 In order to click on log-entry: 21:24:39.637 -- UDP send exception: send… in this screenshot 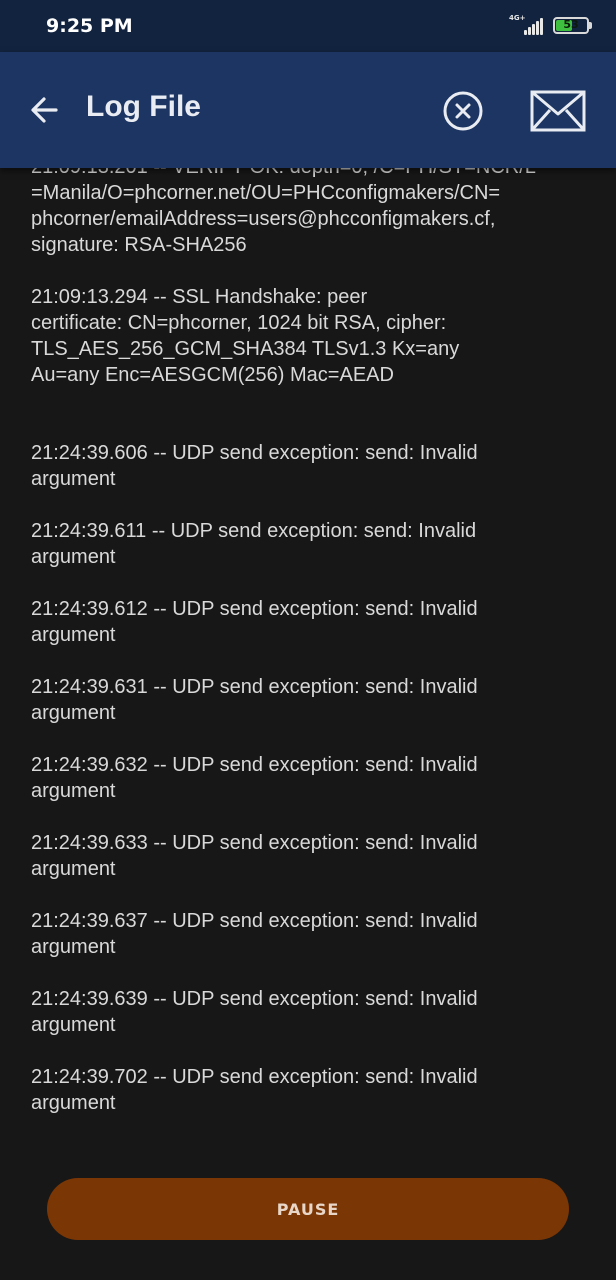, I will do `click(254, 934)`.